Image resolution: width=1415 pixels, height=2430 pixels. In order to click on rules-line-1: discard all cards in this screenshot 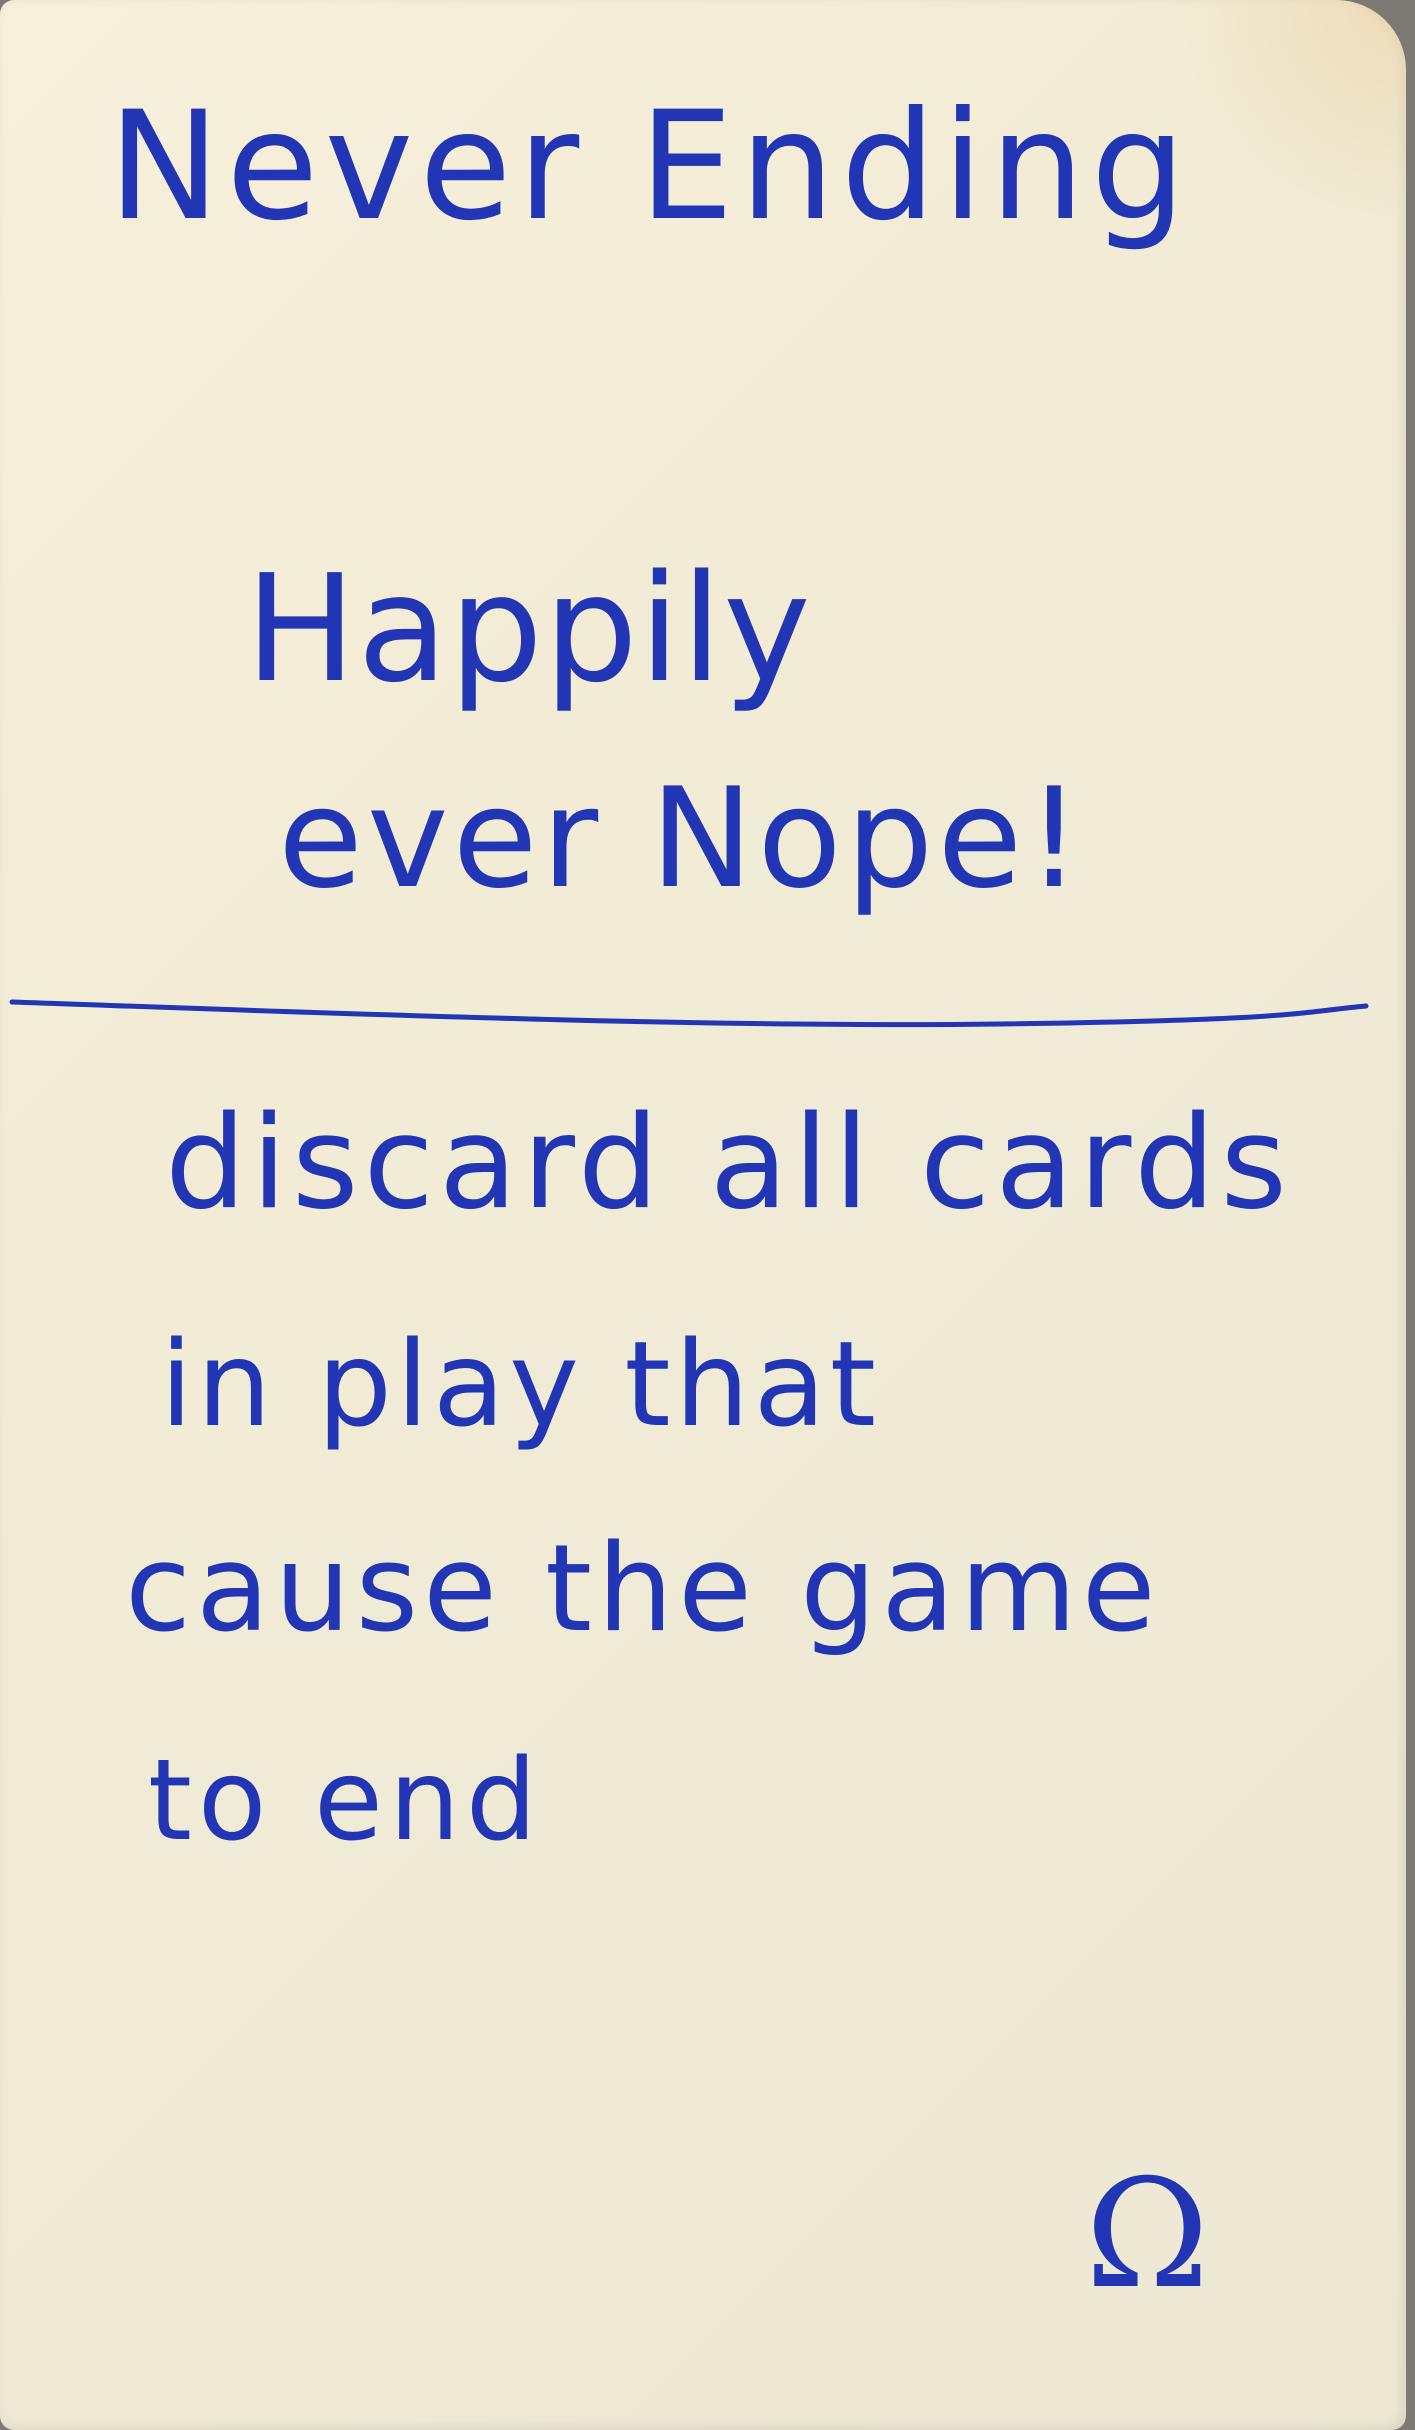, I will do `click(728, 1163)`.